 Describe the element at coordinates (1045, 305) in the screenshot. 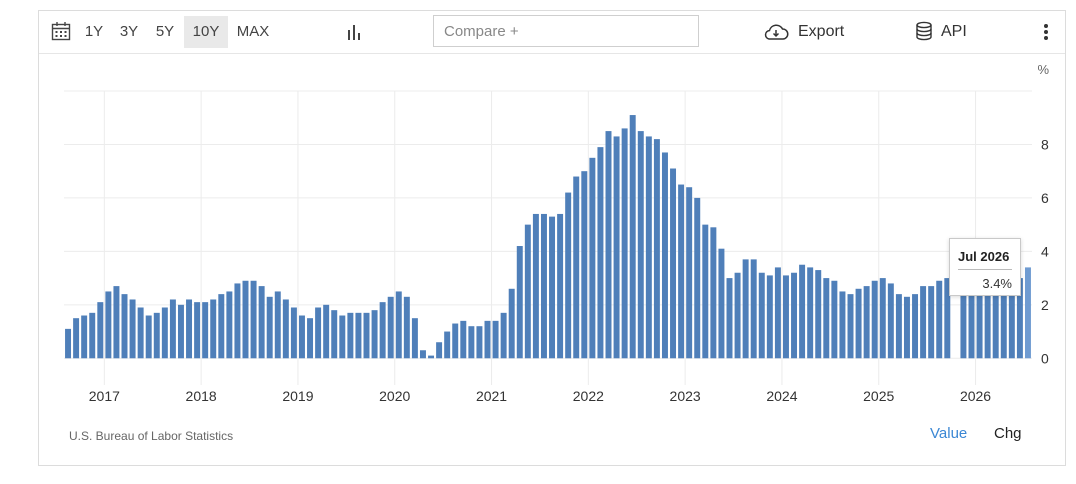

I see `y-tick-label: 2` at that location.